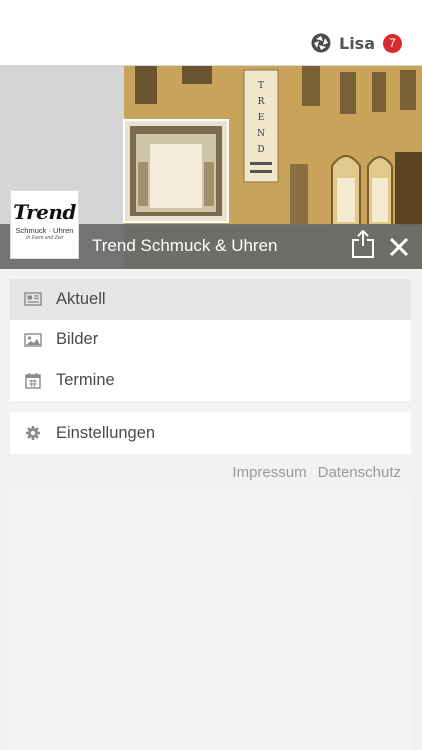  I want to click on newspaper-icon, so click(33, 299).